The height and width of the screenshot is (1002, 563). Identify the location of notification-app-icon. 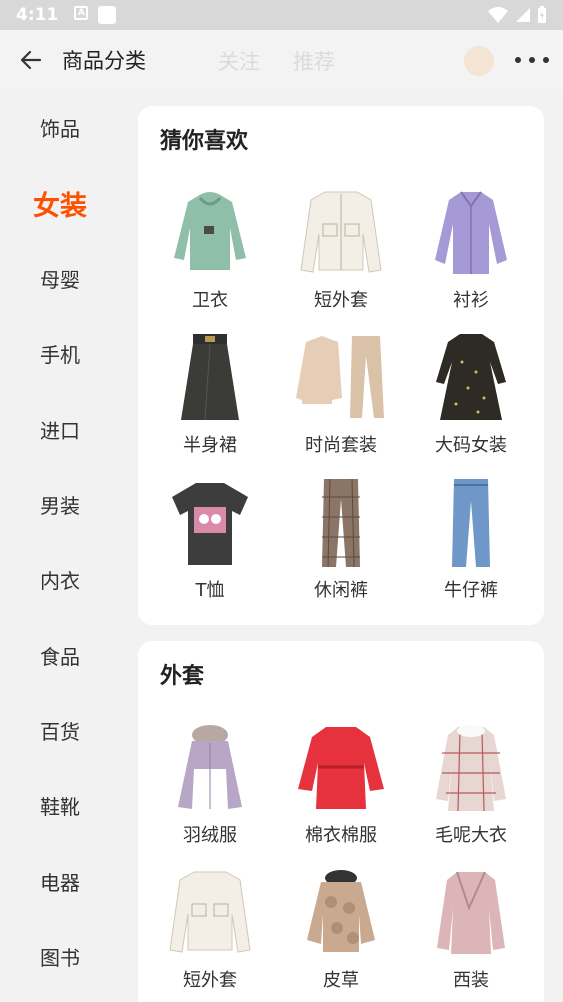
(107, 15).